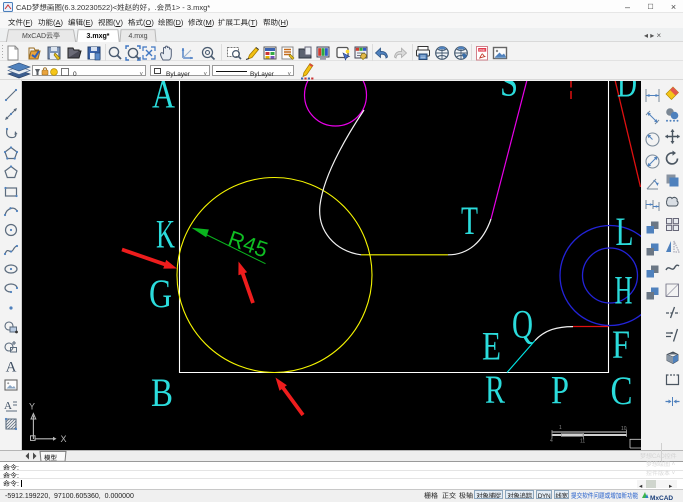 The image size is (683, 502). What do you see at coordinates (248, 244) in the screenshot?
I see `svg-text: R45` at bounding box center [248, 244].